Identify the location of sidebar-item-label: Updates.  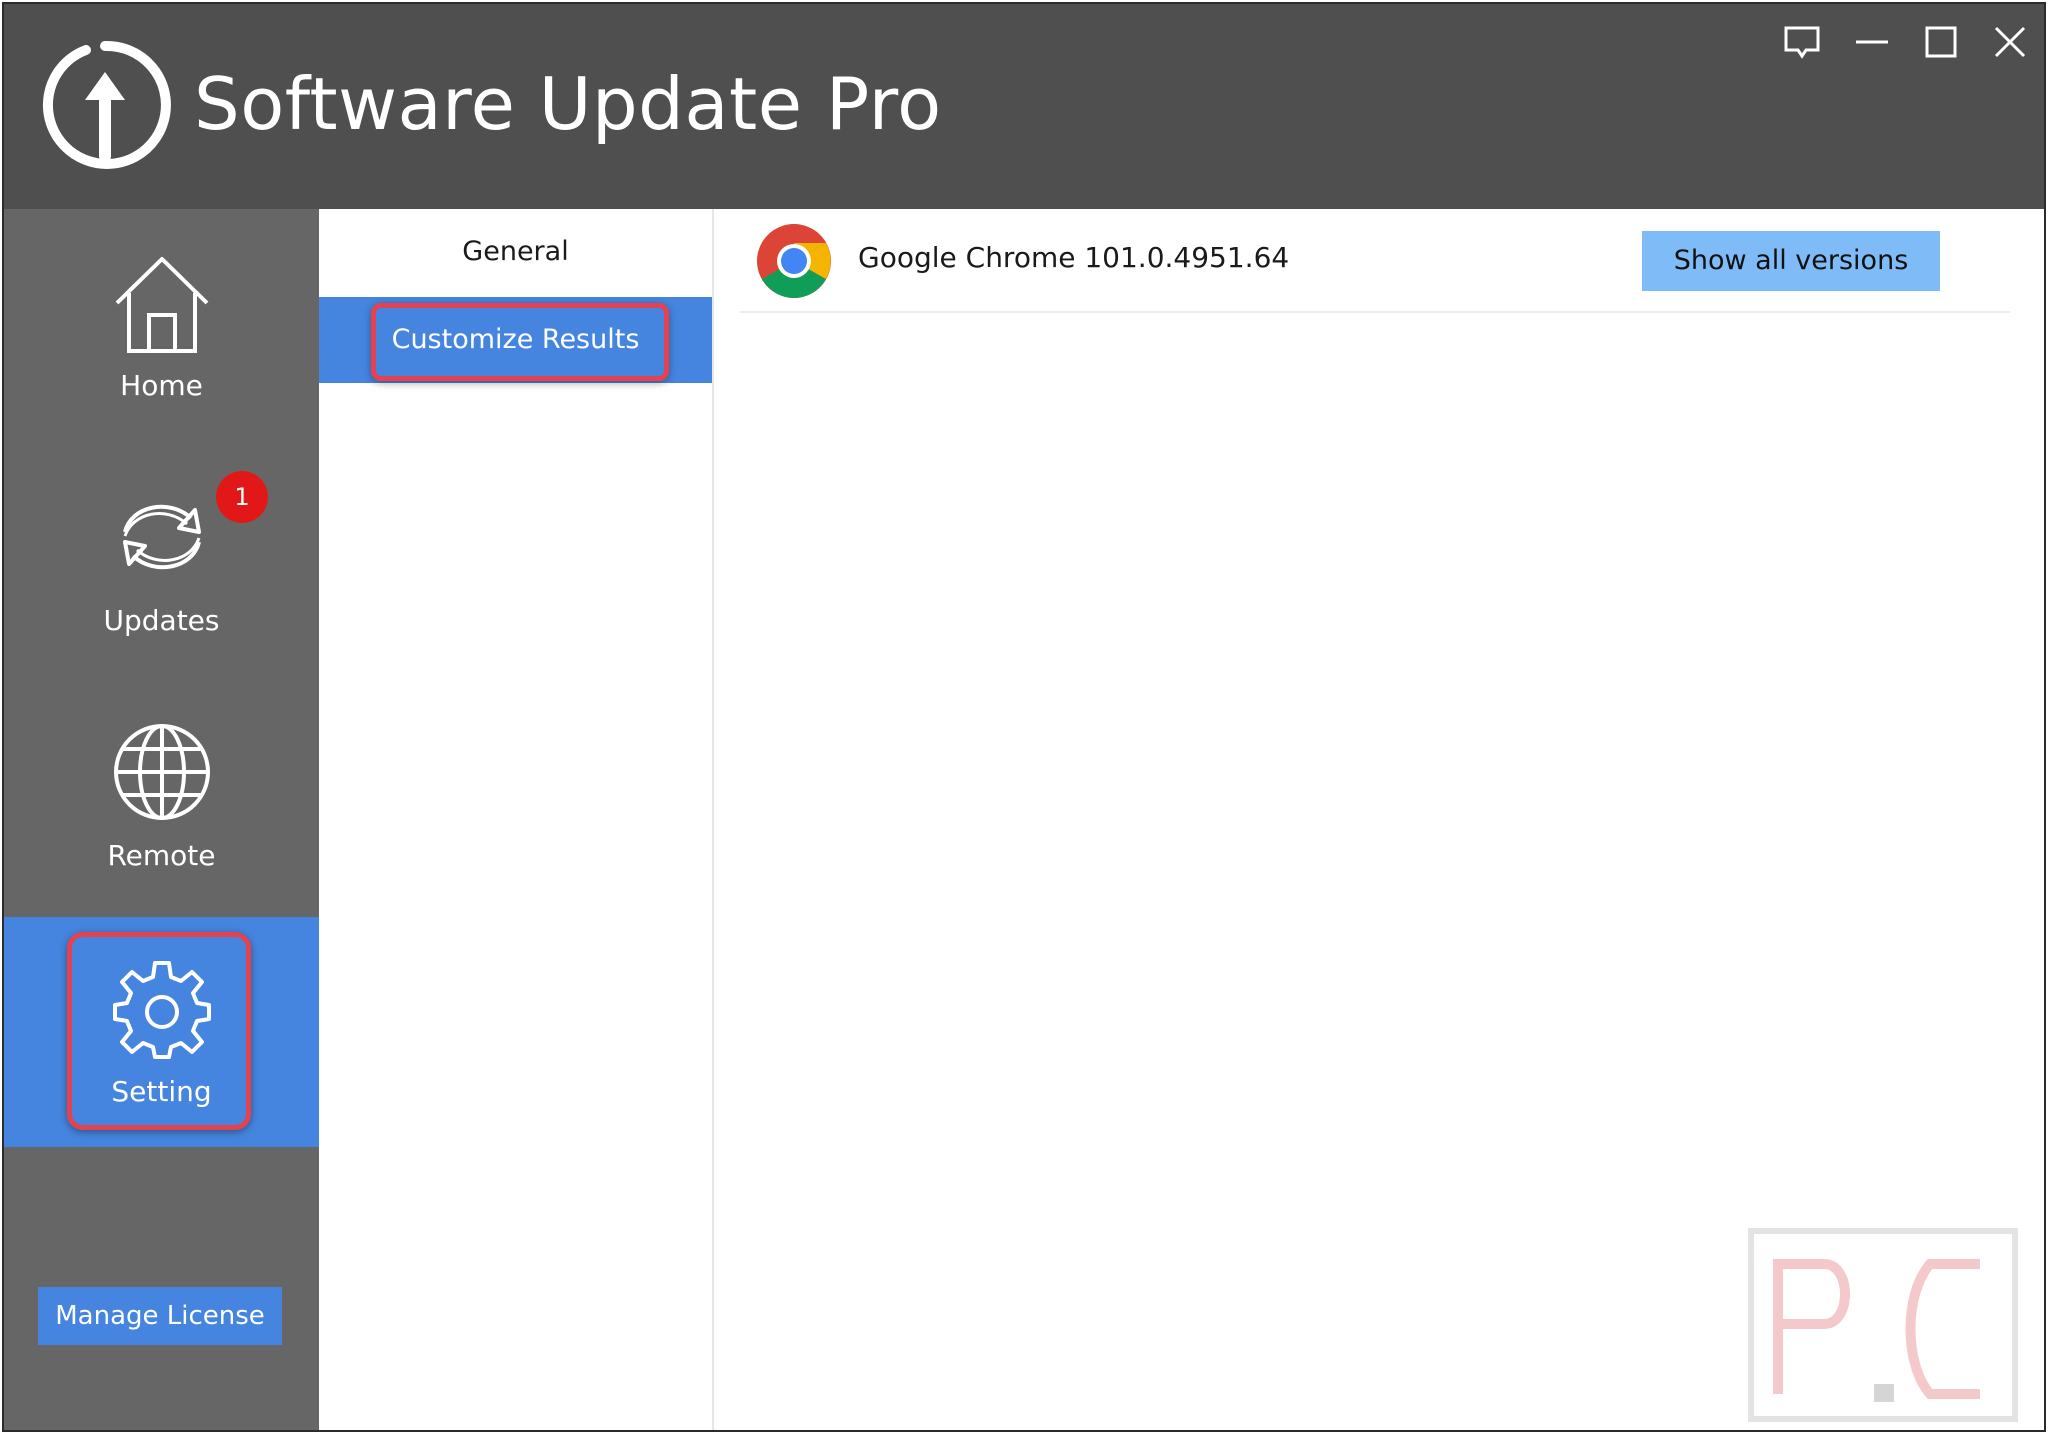
(161, 620).